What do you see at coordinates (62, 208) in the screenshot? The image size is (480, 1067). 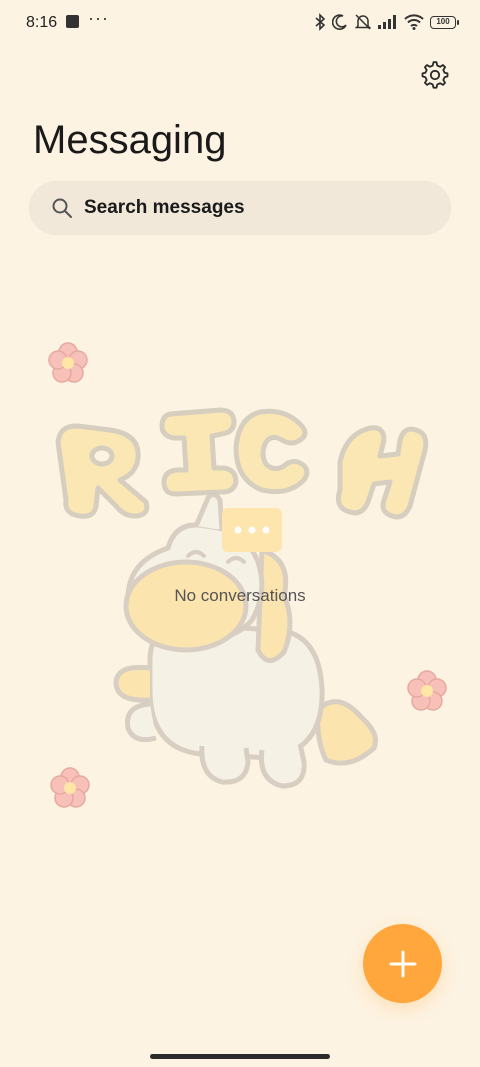 I see `search-icon` at bounding box center [62, 208].